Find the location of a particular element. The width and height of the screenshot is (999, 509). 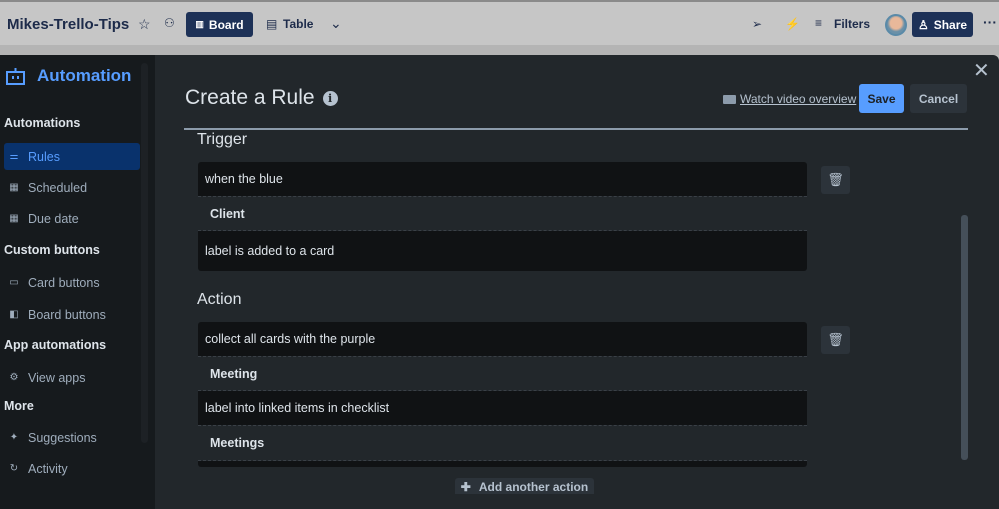

automation-heading: Automation is located at coordinates (68, 76).